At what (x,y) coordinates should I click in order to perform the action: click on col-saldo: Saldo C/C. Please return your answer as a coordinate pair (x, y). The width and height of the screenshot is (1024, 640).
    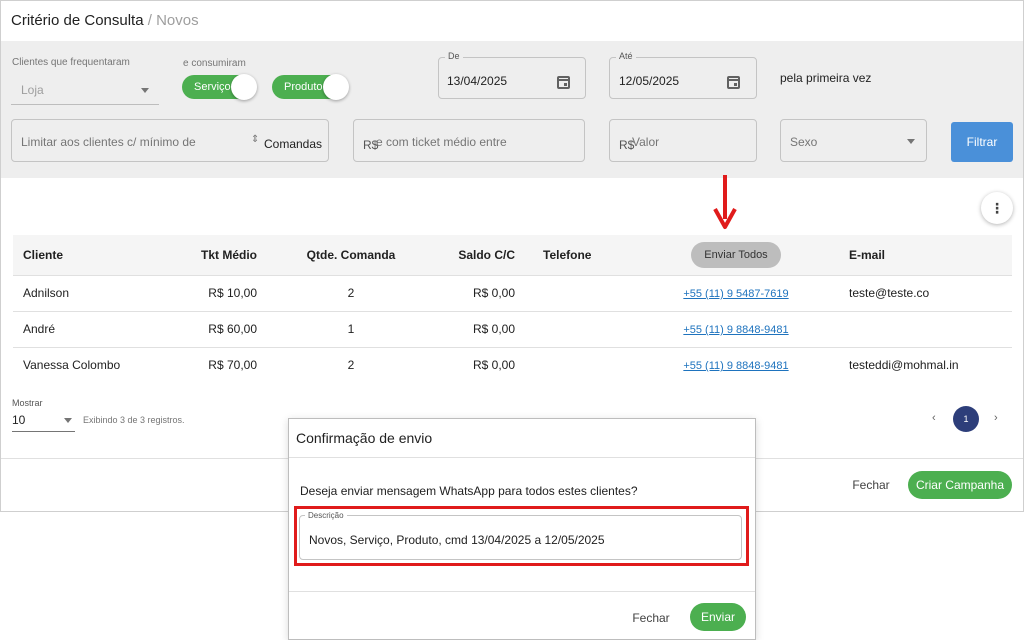
    Looking at the image, I should click on (478, 255).